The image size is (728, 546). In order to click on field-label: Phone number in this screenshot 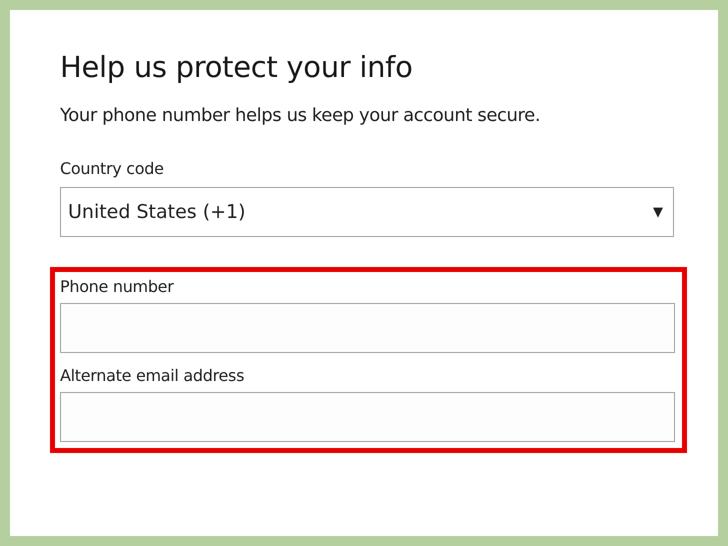, I will do `click(117, 286)`.